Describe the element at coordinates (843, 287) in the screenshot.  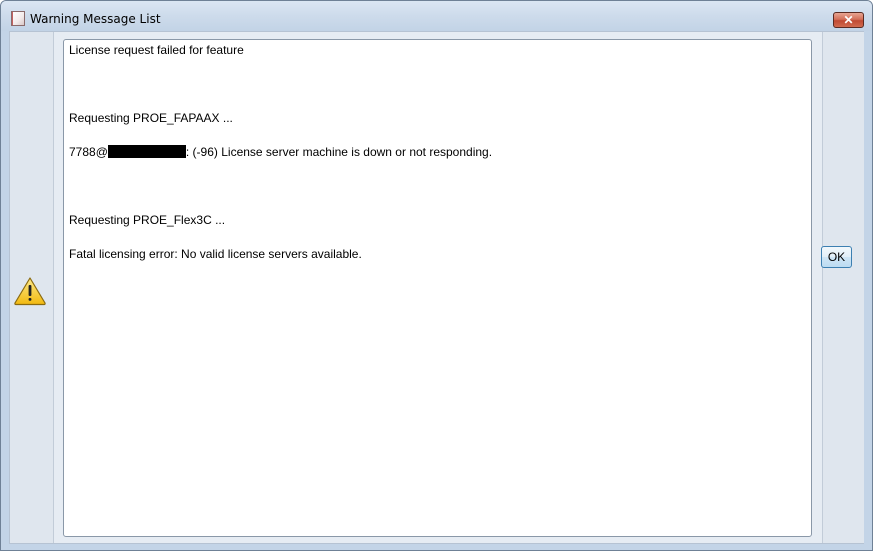
I see `button-panel` at that location.